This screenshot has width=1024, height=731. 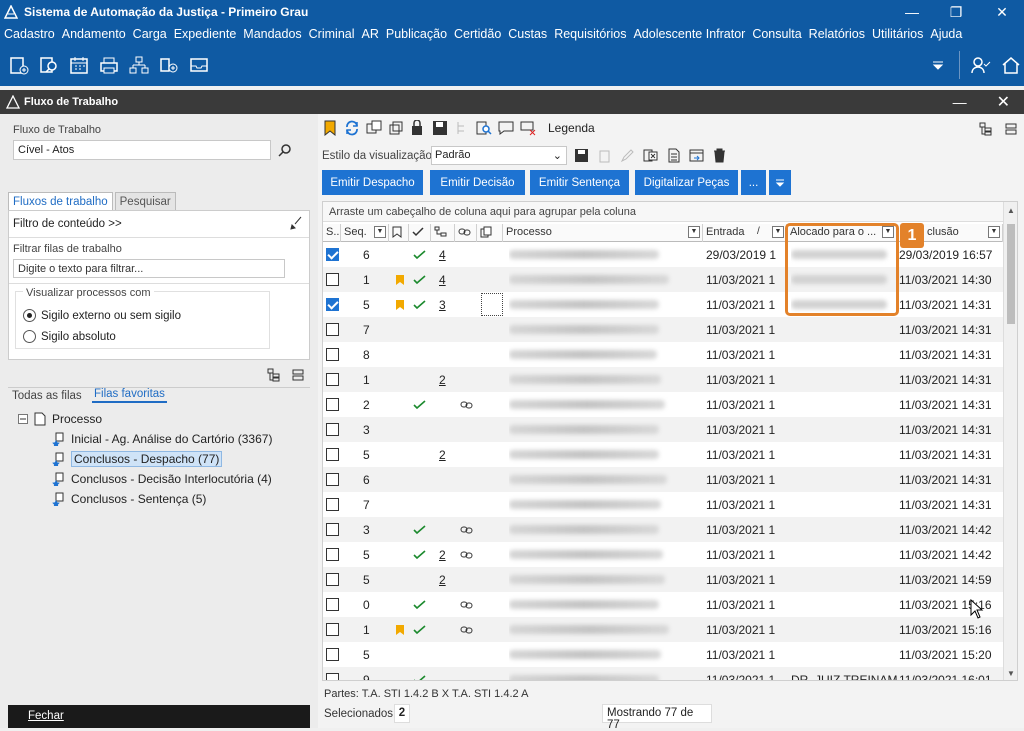 What do you see at coordinates (837, 34) in the screenshot?
I see `menu-item-13: Relatórios` at bounding box center [837, 34].